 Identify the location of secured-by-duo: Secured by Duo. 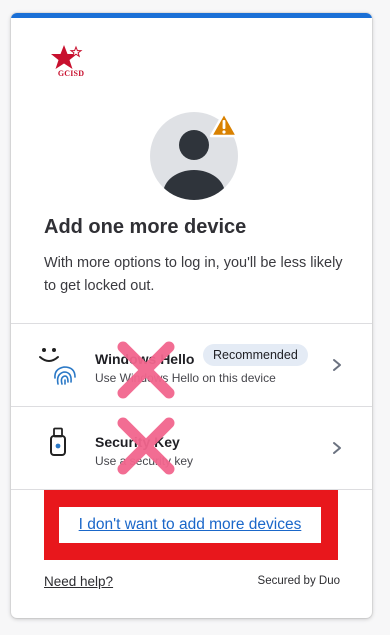
(298, 581).